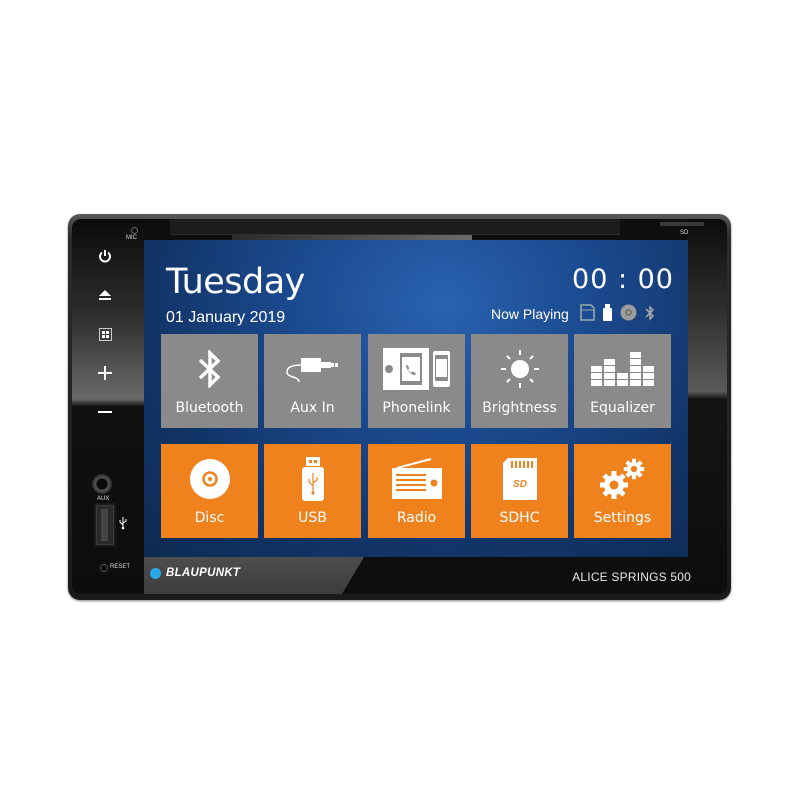 The height and width of the screenshot is (800, 800). Describe the element at coordinates (103, 499) in the screenshot. I see `aux-label: AUX` at that location.